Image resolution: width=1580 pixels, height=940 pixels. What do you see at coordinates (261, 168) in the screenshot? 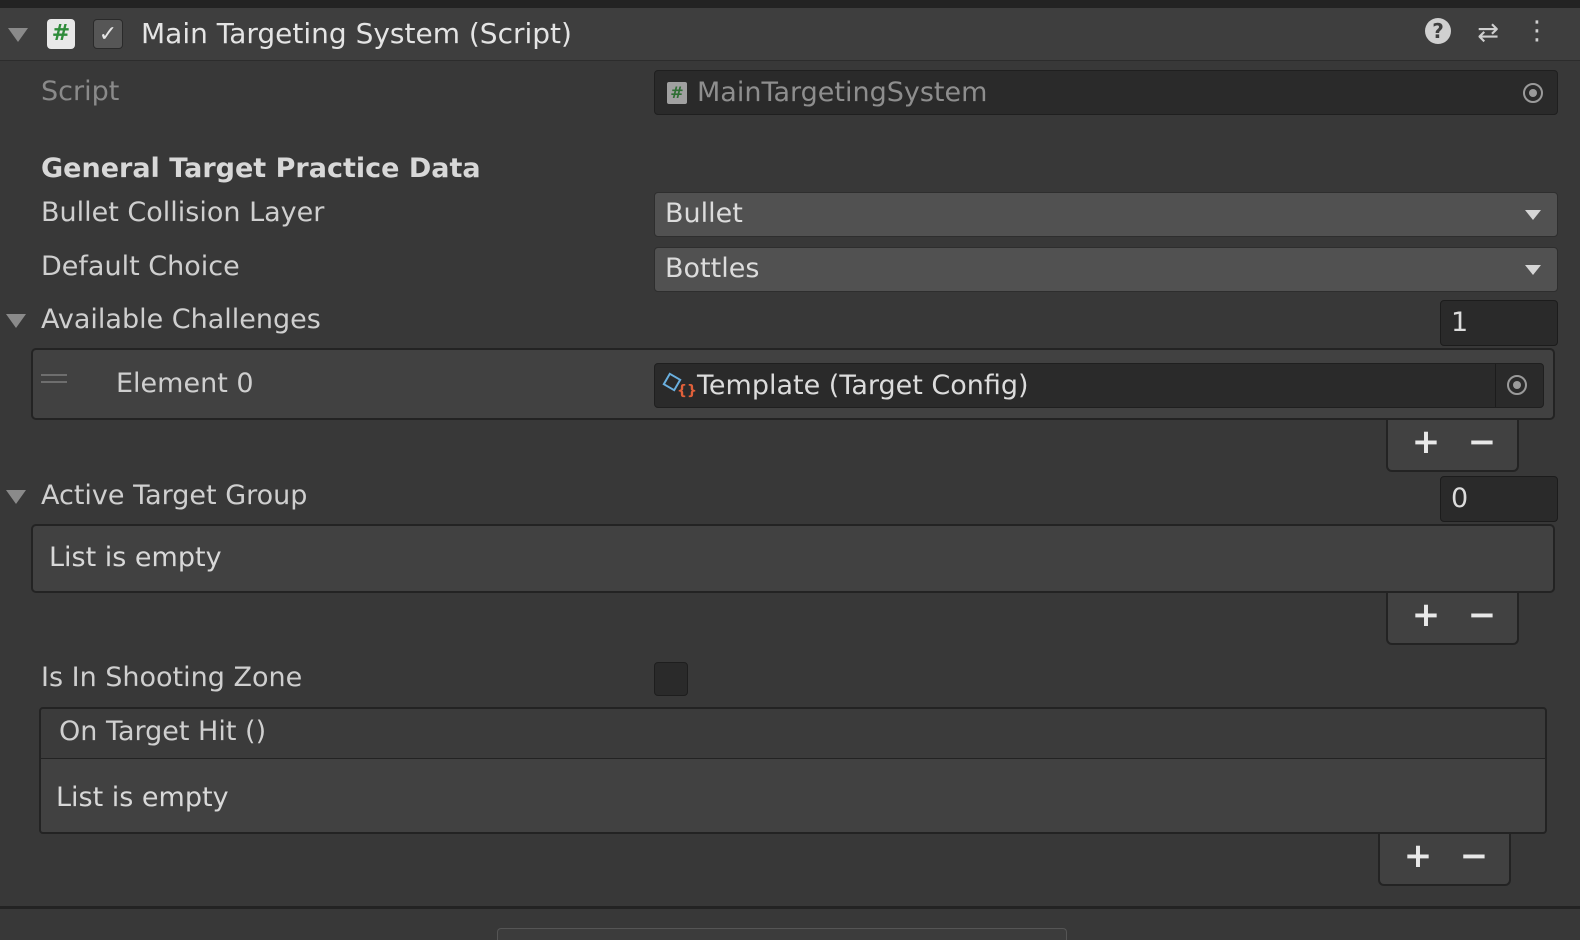
I see `section-title: General Target Practice Data` at bounding box center [261, 168].